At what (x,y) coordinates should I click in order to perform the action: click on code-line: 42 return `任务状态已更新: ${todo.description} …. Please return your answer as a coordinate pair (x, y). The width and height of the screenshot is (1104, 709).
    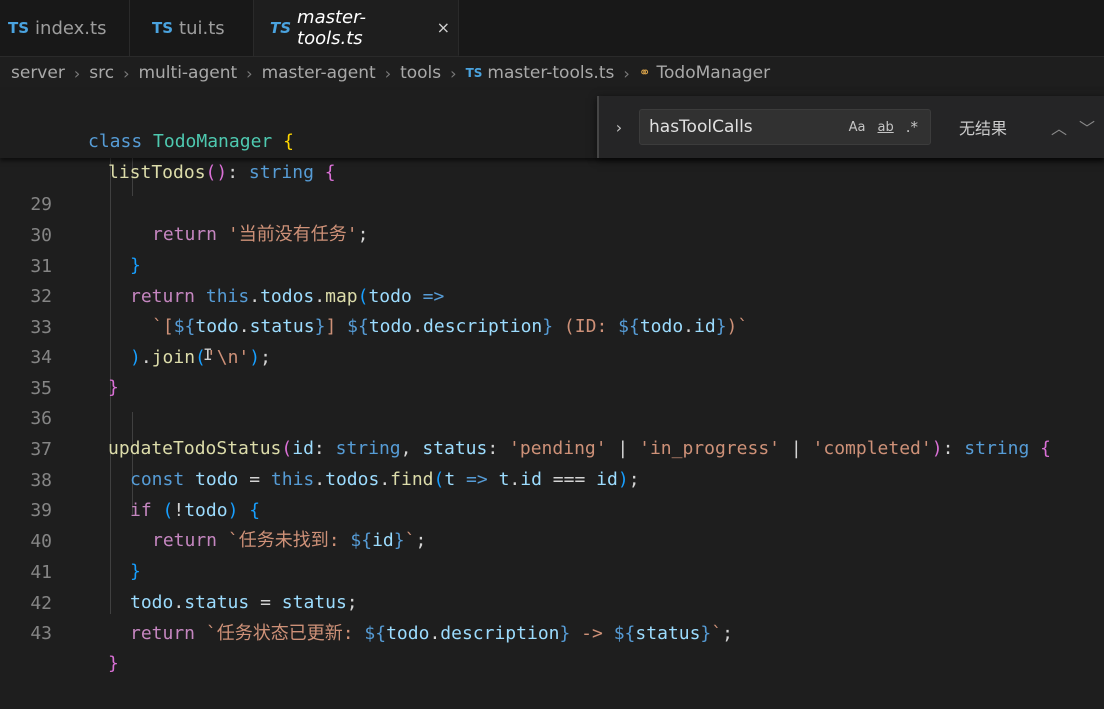
    Looking at the image, I should click on (366, 601).